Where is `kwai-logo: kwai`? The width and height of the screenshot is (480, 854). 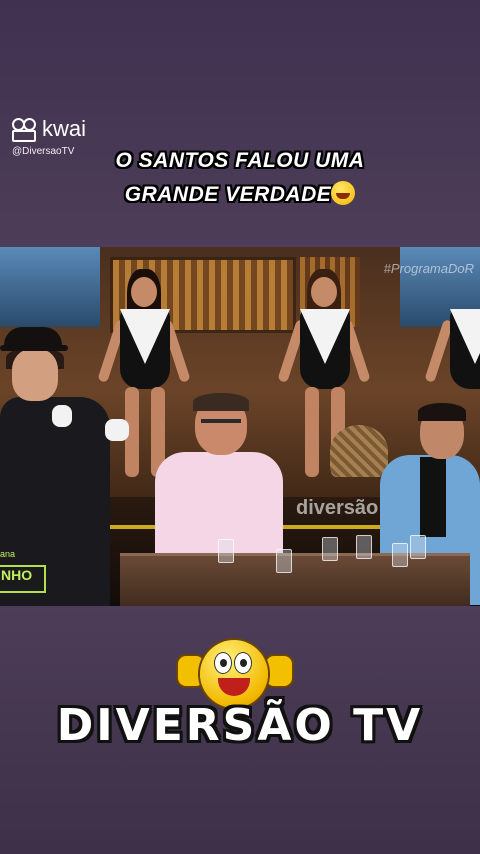
kwai-logo: kwai is located at coordinates (49, 129).